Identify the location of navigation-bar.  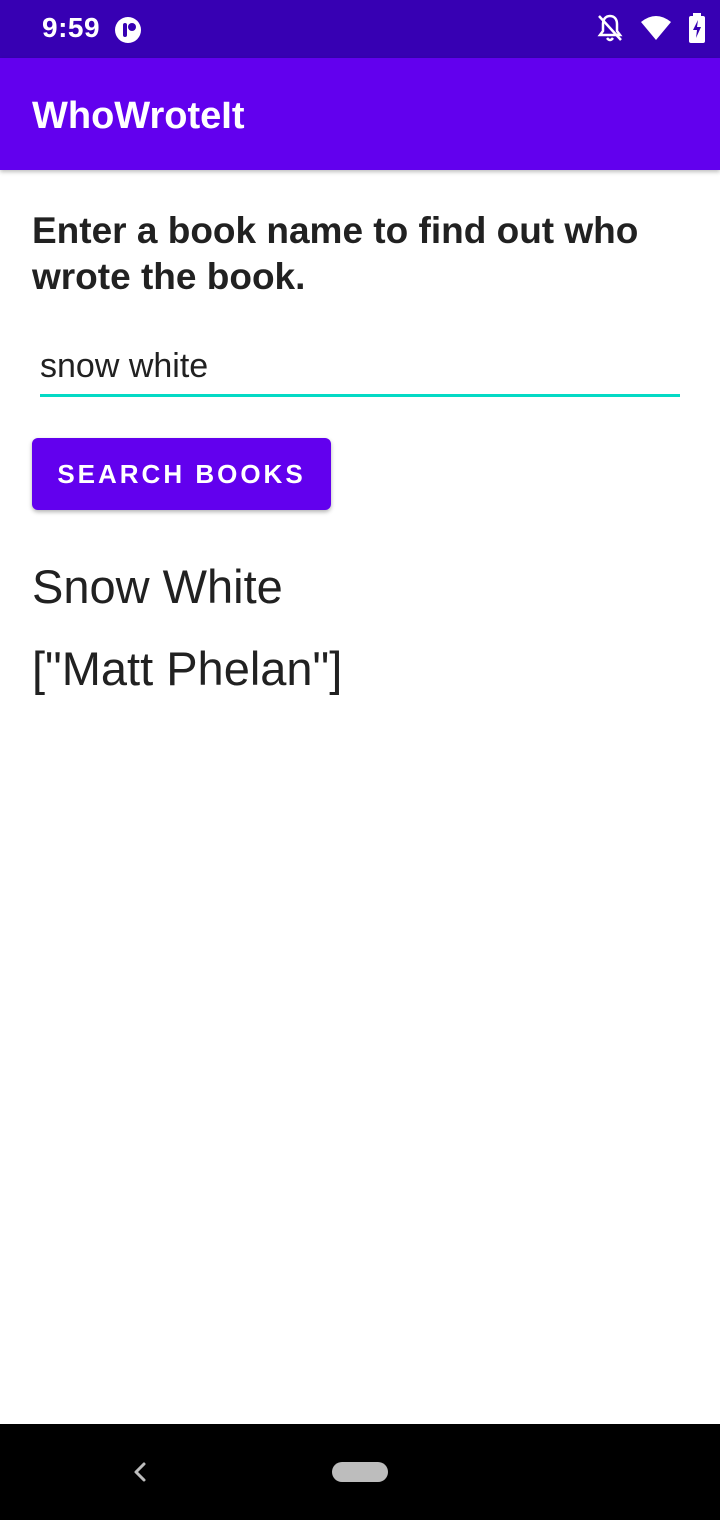
(360, 1472).